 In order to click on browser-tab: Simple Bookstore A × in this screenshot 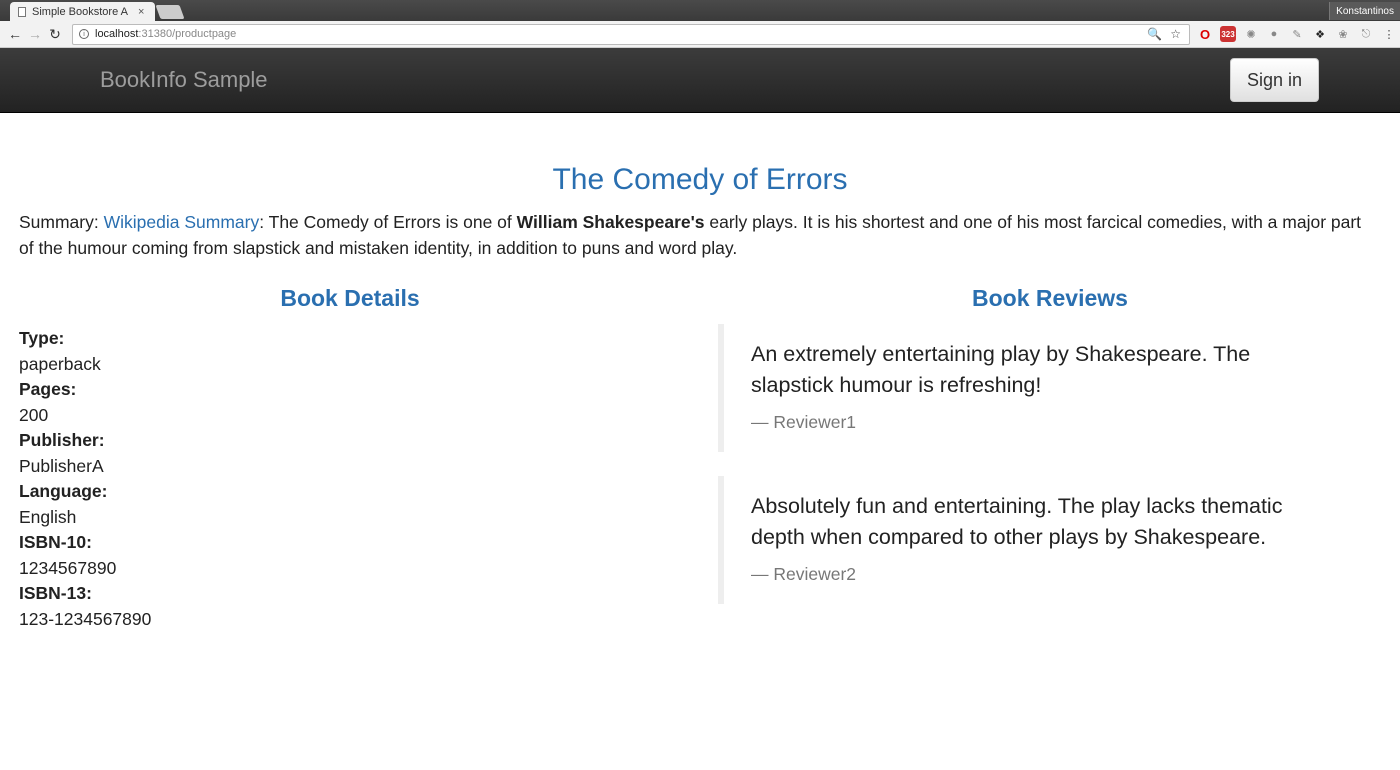, I will do `click(82, 11)`.